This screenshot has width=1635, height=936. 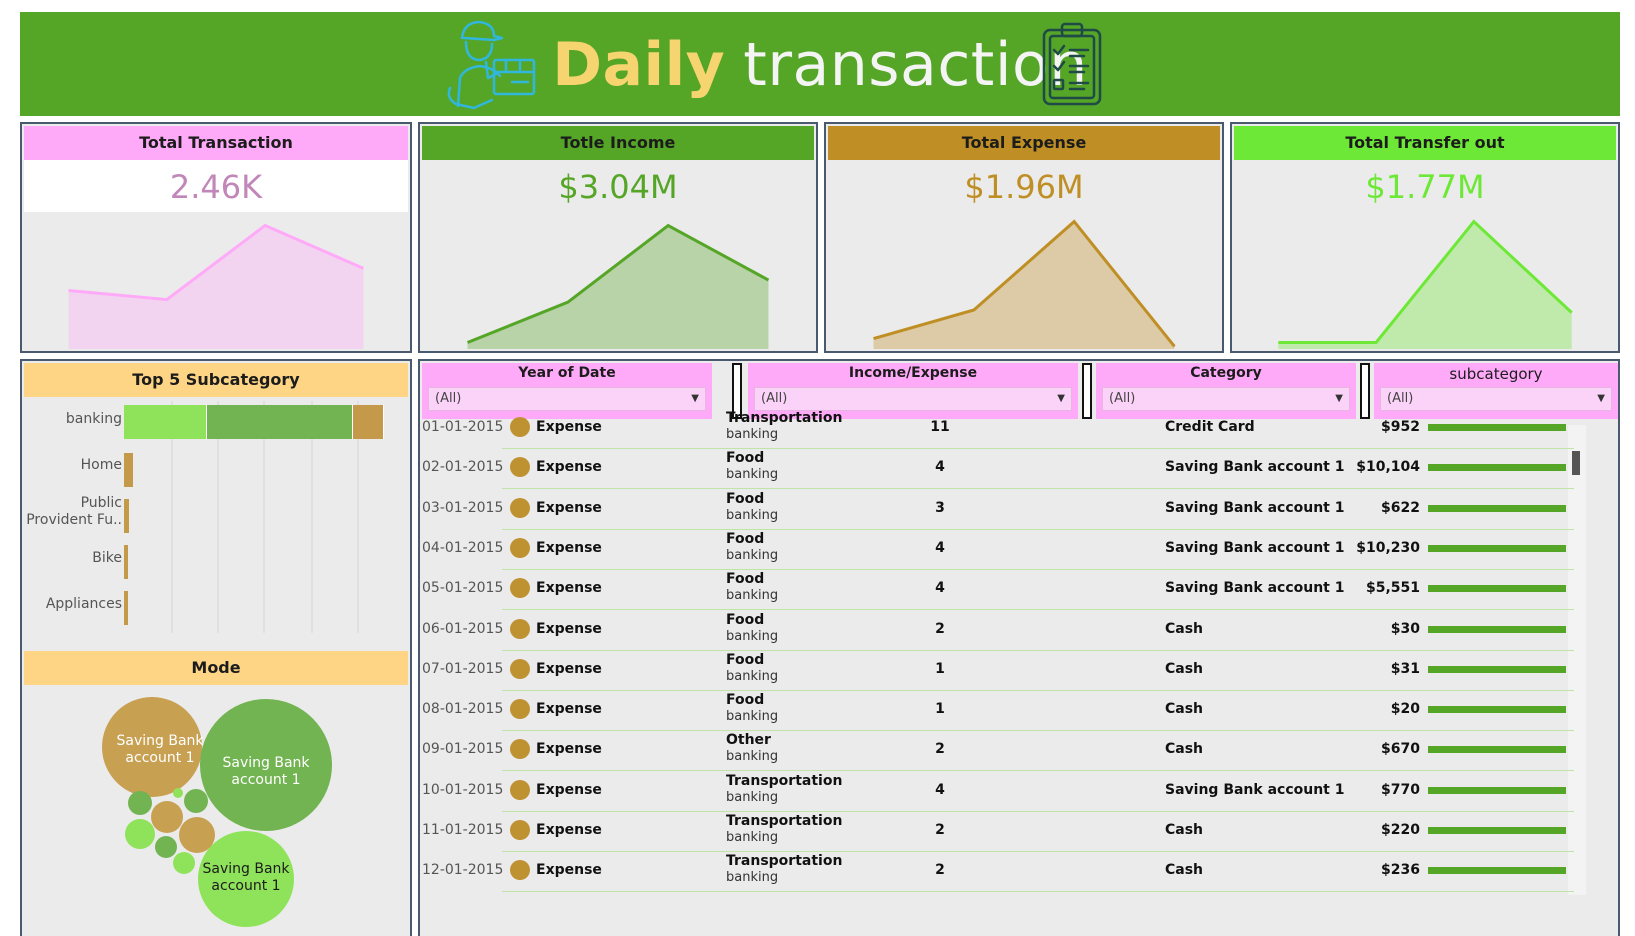 I want to click on top5-label-text: Public Provident Fu.., so click(x=74, y=511).